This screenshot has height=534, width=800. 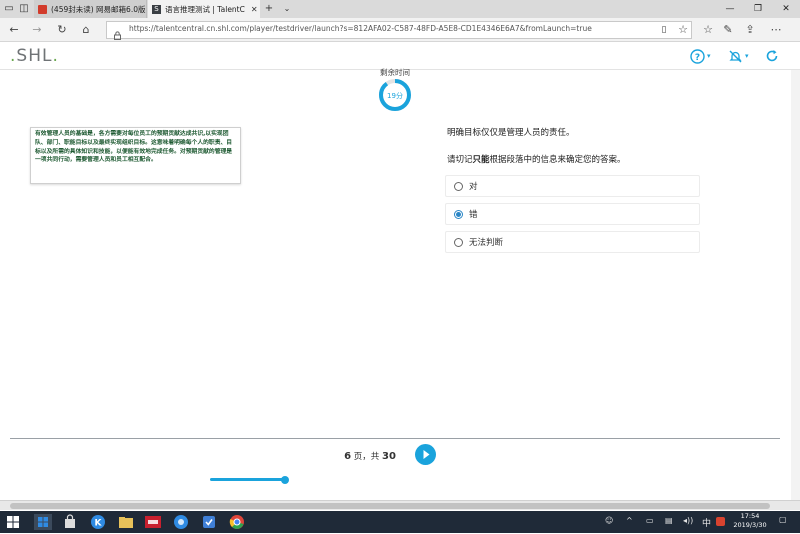 I want to click on adobe-app-icon, so click(x=153, y=522).